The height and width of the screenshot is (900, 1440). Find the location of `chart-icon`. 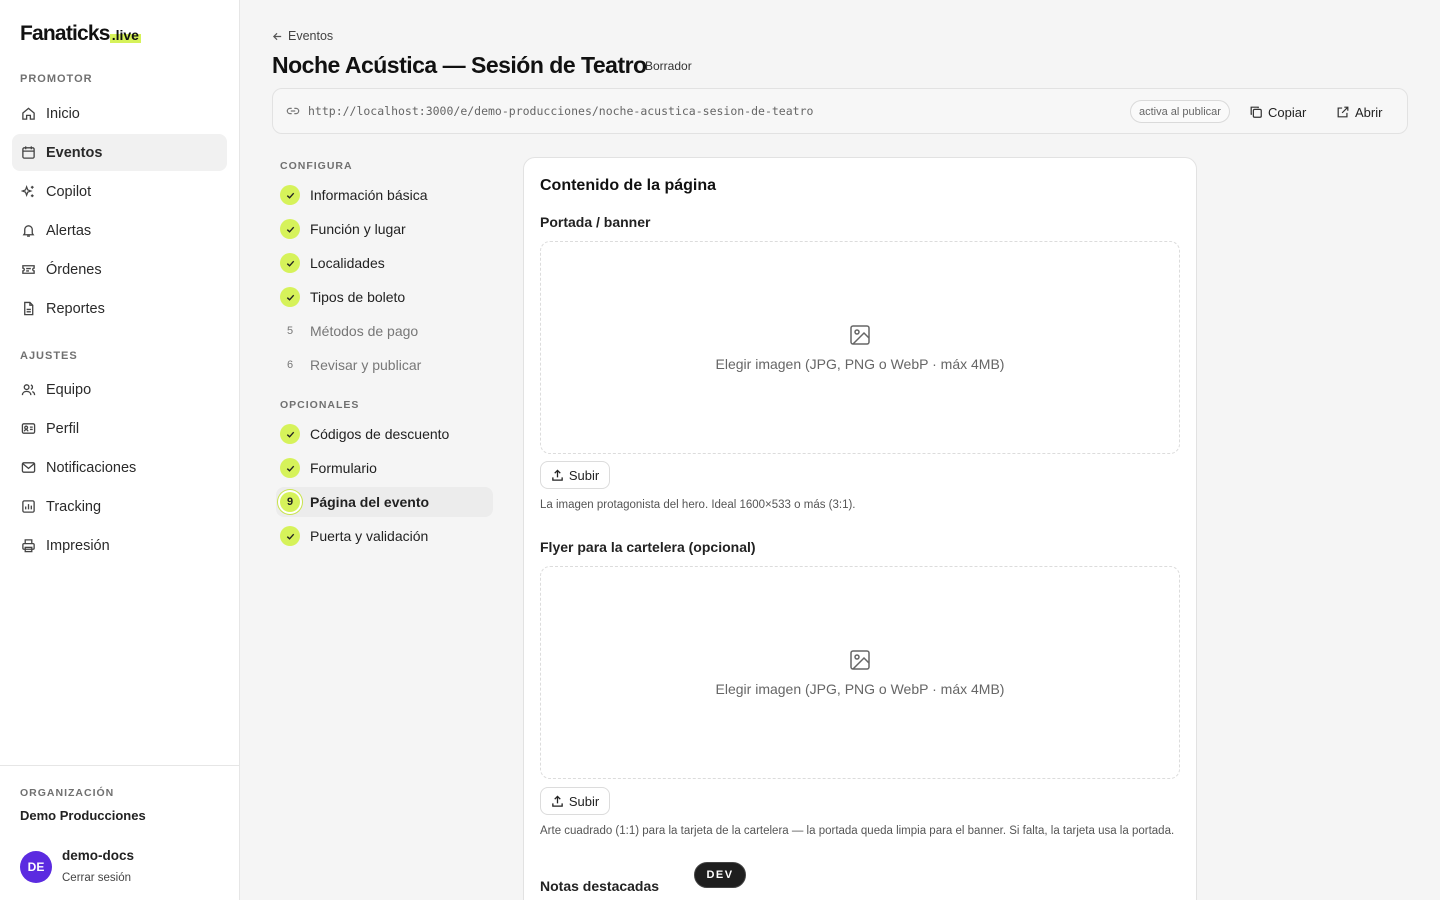

chart-icon is located at coordinates (28, 507).